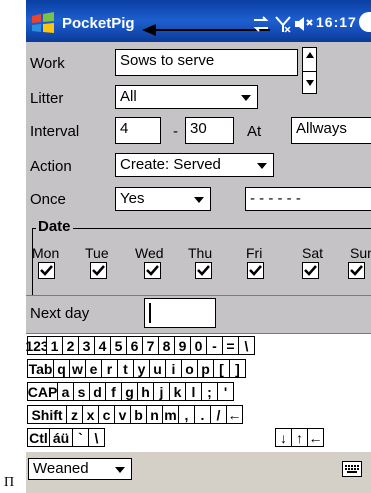 Image resolution: width=371 pixels, height=493 pixels. I want to click on litter-select: All, so click(186, 97).